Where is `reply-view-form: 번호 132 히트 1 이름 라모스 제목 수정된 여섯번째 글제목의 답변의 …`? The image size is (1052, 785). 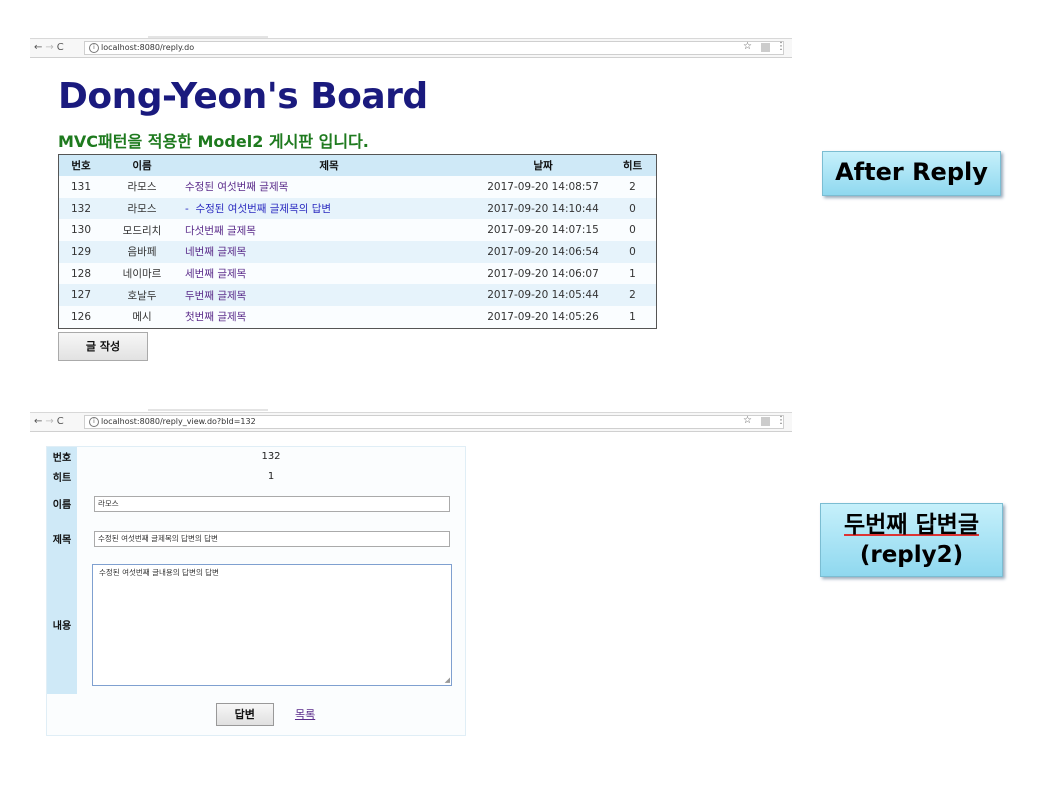
reply-view-form: 번호 132 히트 1 이름 라모스 제목 수정된 여섯번째 글제목의 답변의 … is located at coordinates (256, 591).